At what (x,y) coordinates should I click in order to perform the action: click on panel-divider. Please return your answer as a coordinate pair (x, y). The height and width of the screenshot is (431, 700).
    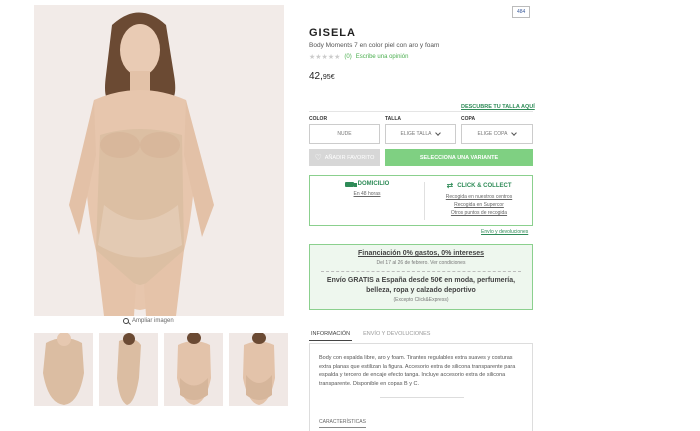
    Looking at the image, I should click on (422, 397).